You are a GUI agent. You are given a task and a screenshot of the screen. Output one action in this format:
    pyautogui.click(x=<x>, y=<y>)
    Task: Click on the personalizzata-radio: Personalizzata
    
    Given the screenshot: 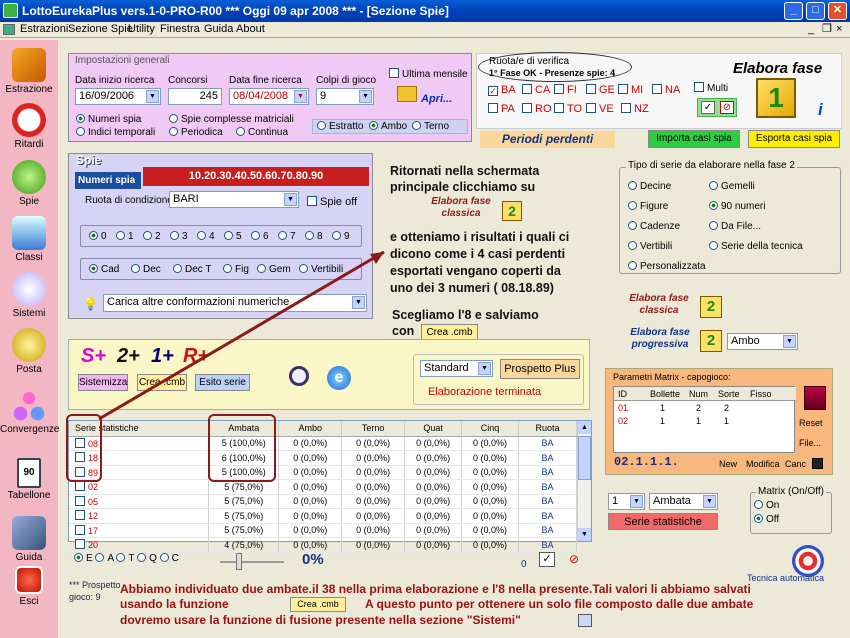 What is the action you would take?
    pyautogui.click(x=667, y=266)
    